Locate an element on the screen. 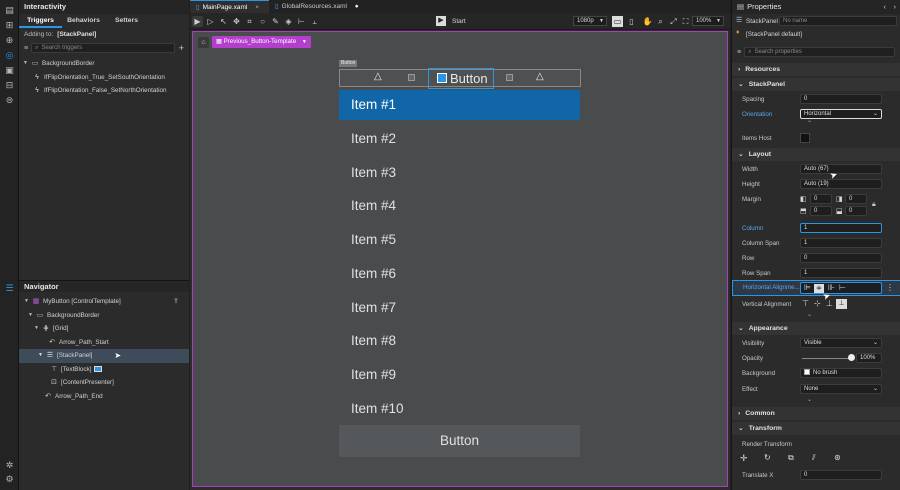 This screenshot has height=490, width=900. section-resources: › Resources is located at coordinates (816, 69).